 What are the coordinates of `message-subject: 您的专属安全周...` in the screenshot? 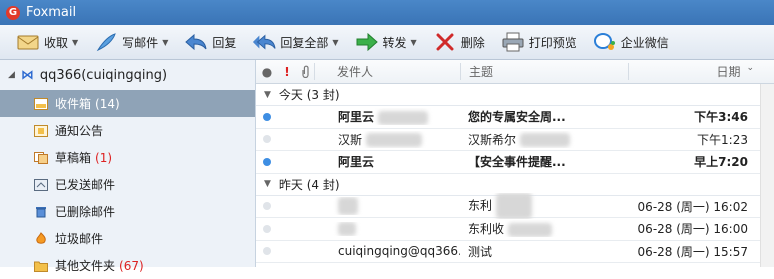 It's located at (517, 117).